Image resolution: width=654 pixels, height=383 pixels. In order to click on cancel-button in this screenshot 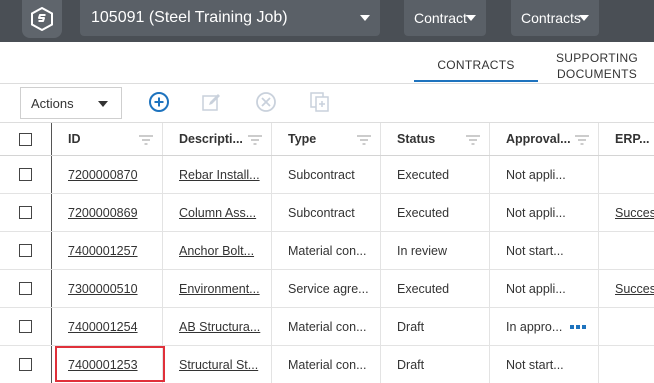, I will do `click(266, 102)`.